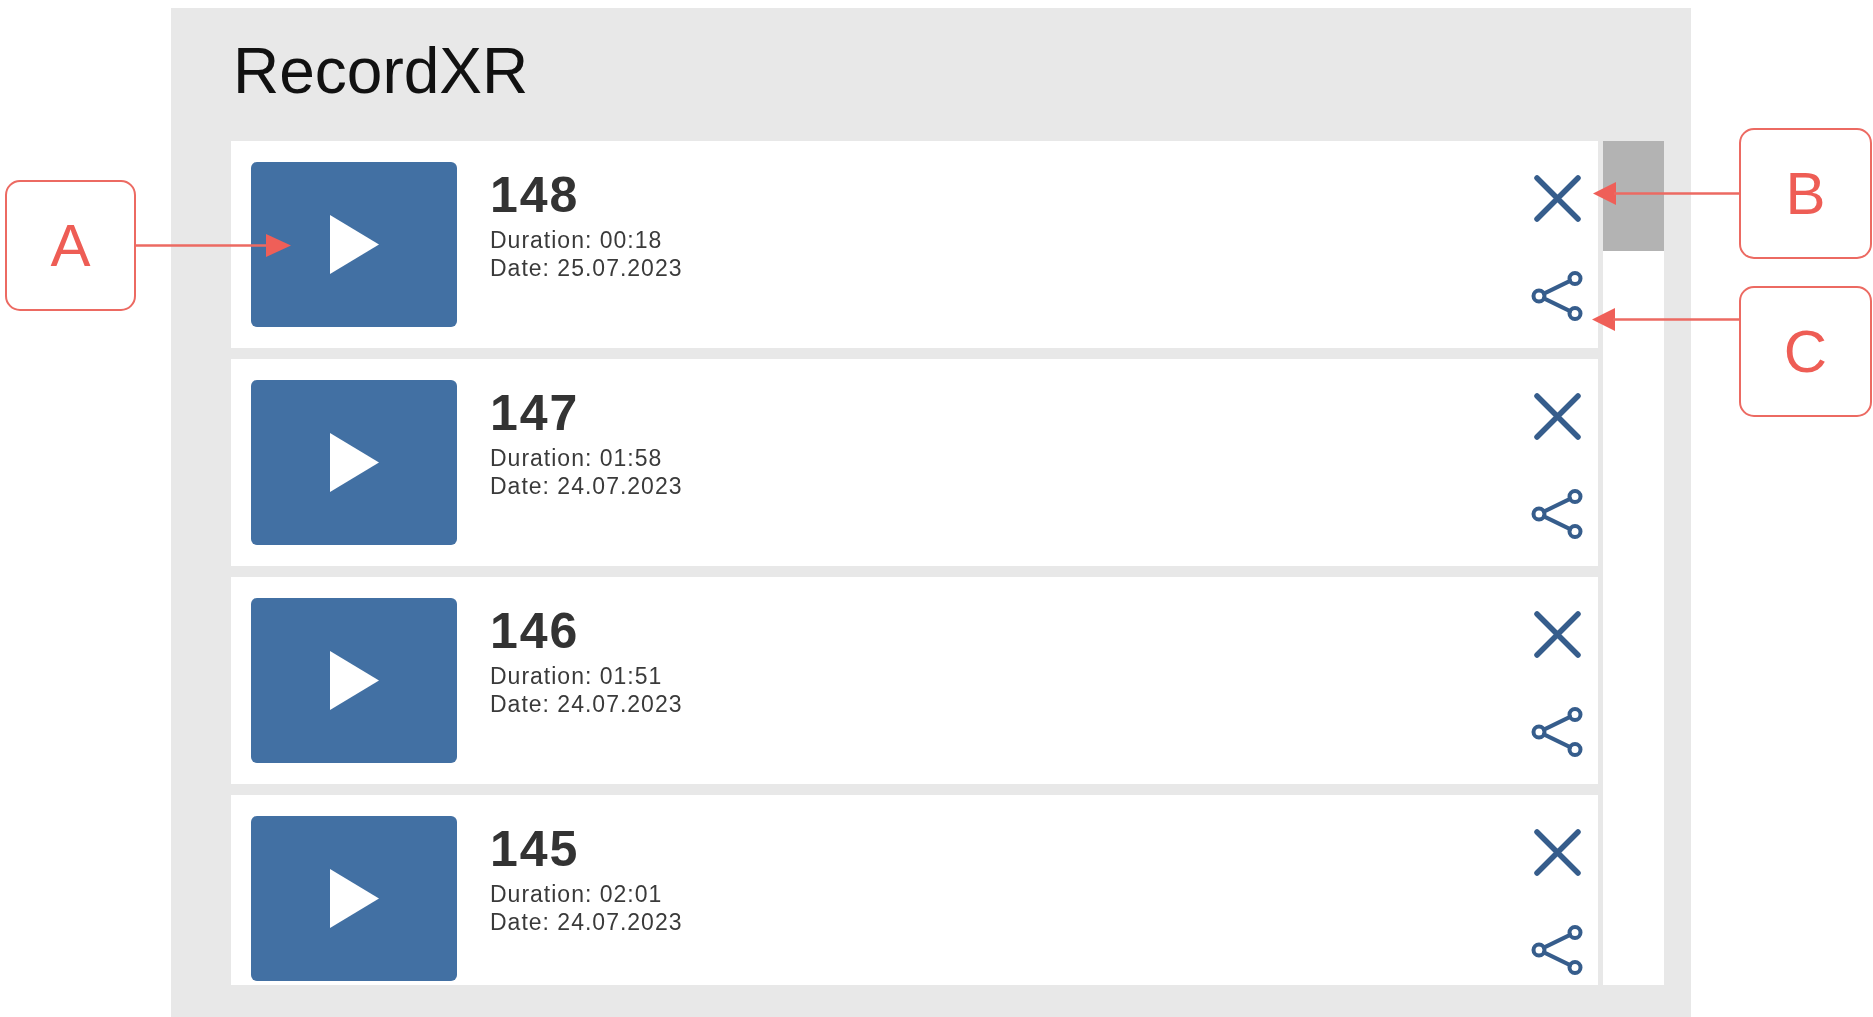  What do you see at coordinates (577, 458) in the screenshot?
I see `recording-duration: Duration: 01:58` at bounding box center [577, 458].